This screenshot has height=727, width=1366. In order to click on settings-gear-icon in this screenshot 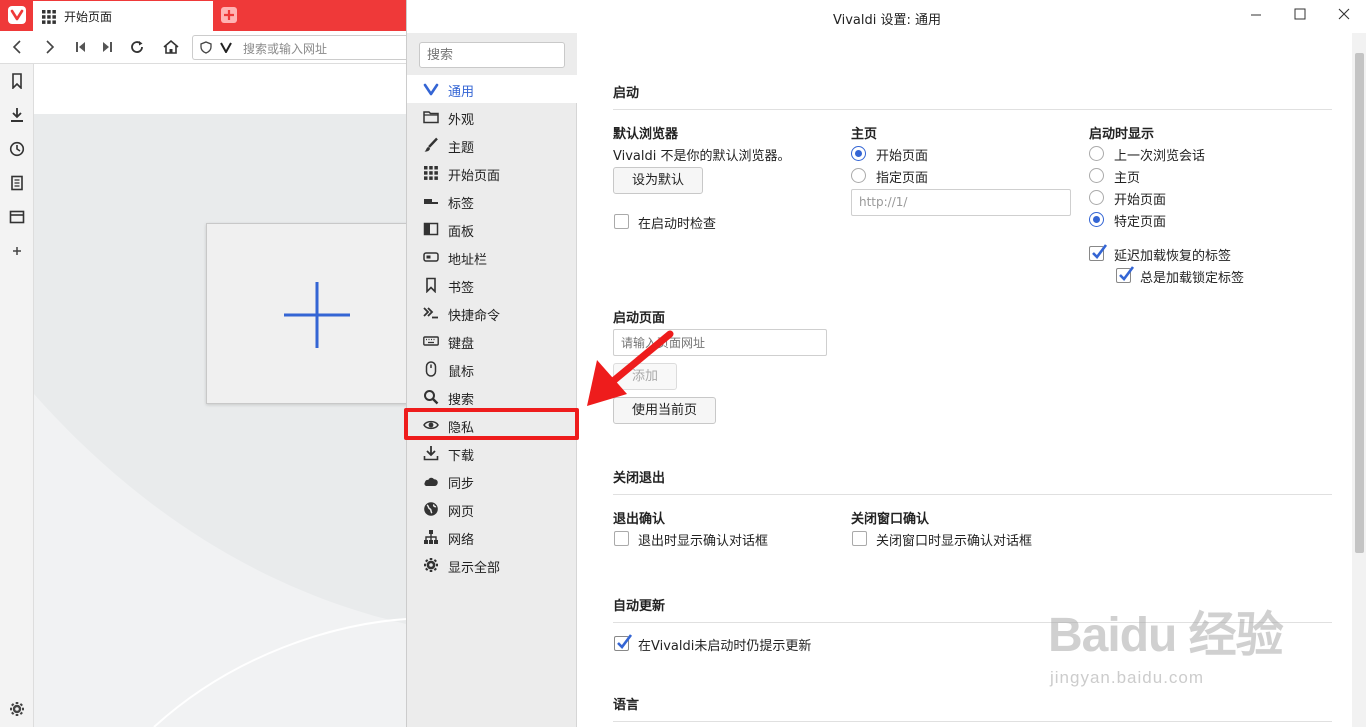, I will do `click(17, 709)`.